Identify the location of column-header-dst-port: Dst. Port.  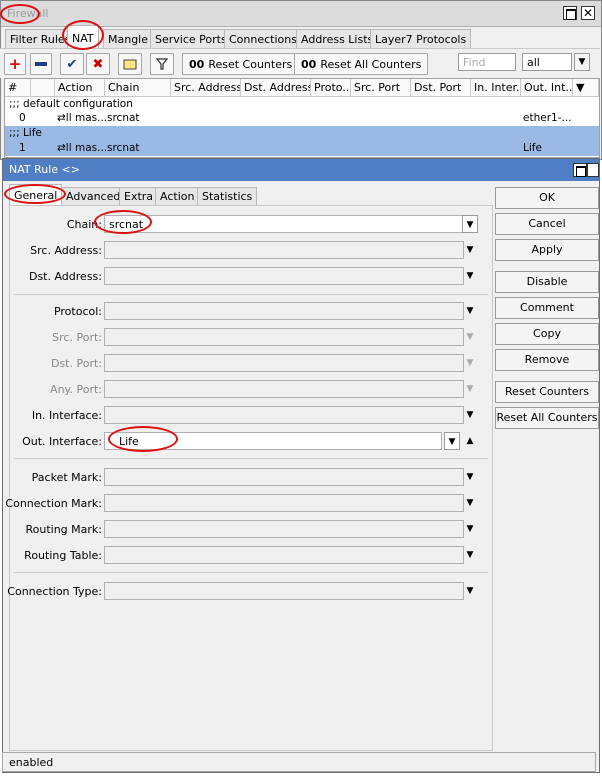
(441, 88).